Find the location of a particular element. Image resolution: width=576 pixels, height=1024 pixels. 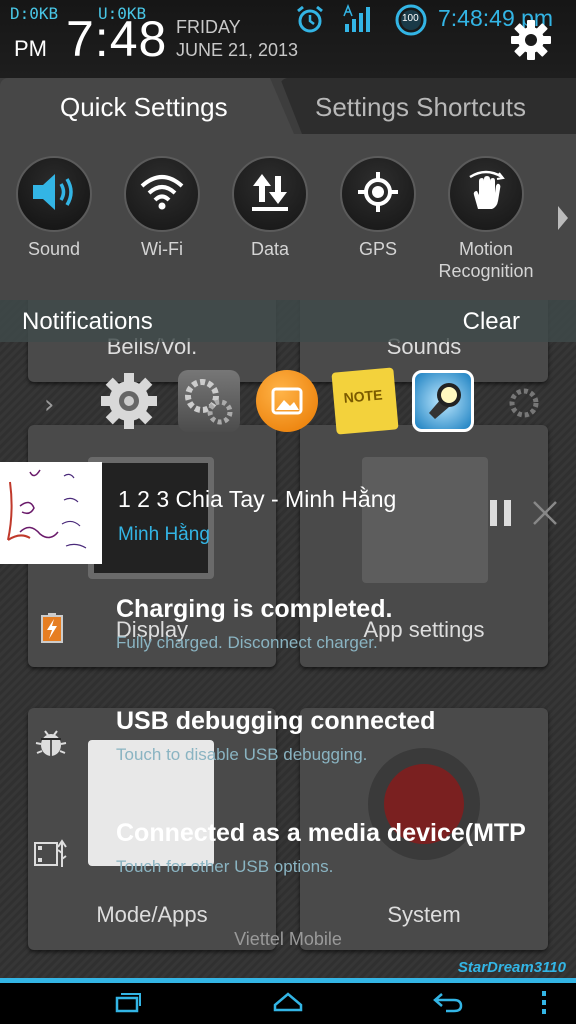

back-button is located at coordinates (448, 1004).